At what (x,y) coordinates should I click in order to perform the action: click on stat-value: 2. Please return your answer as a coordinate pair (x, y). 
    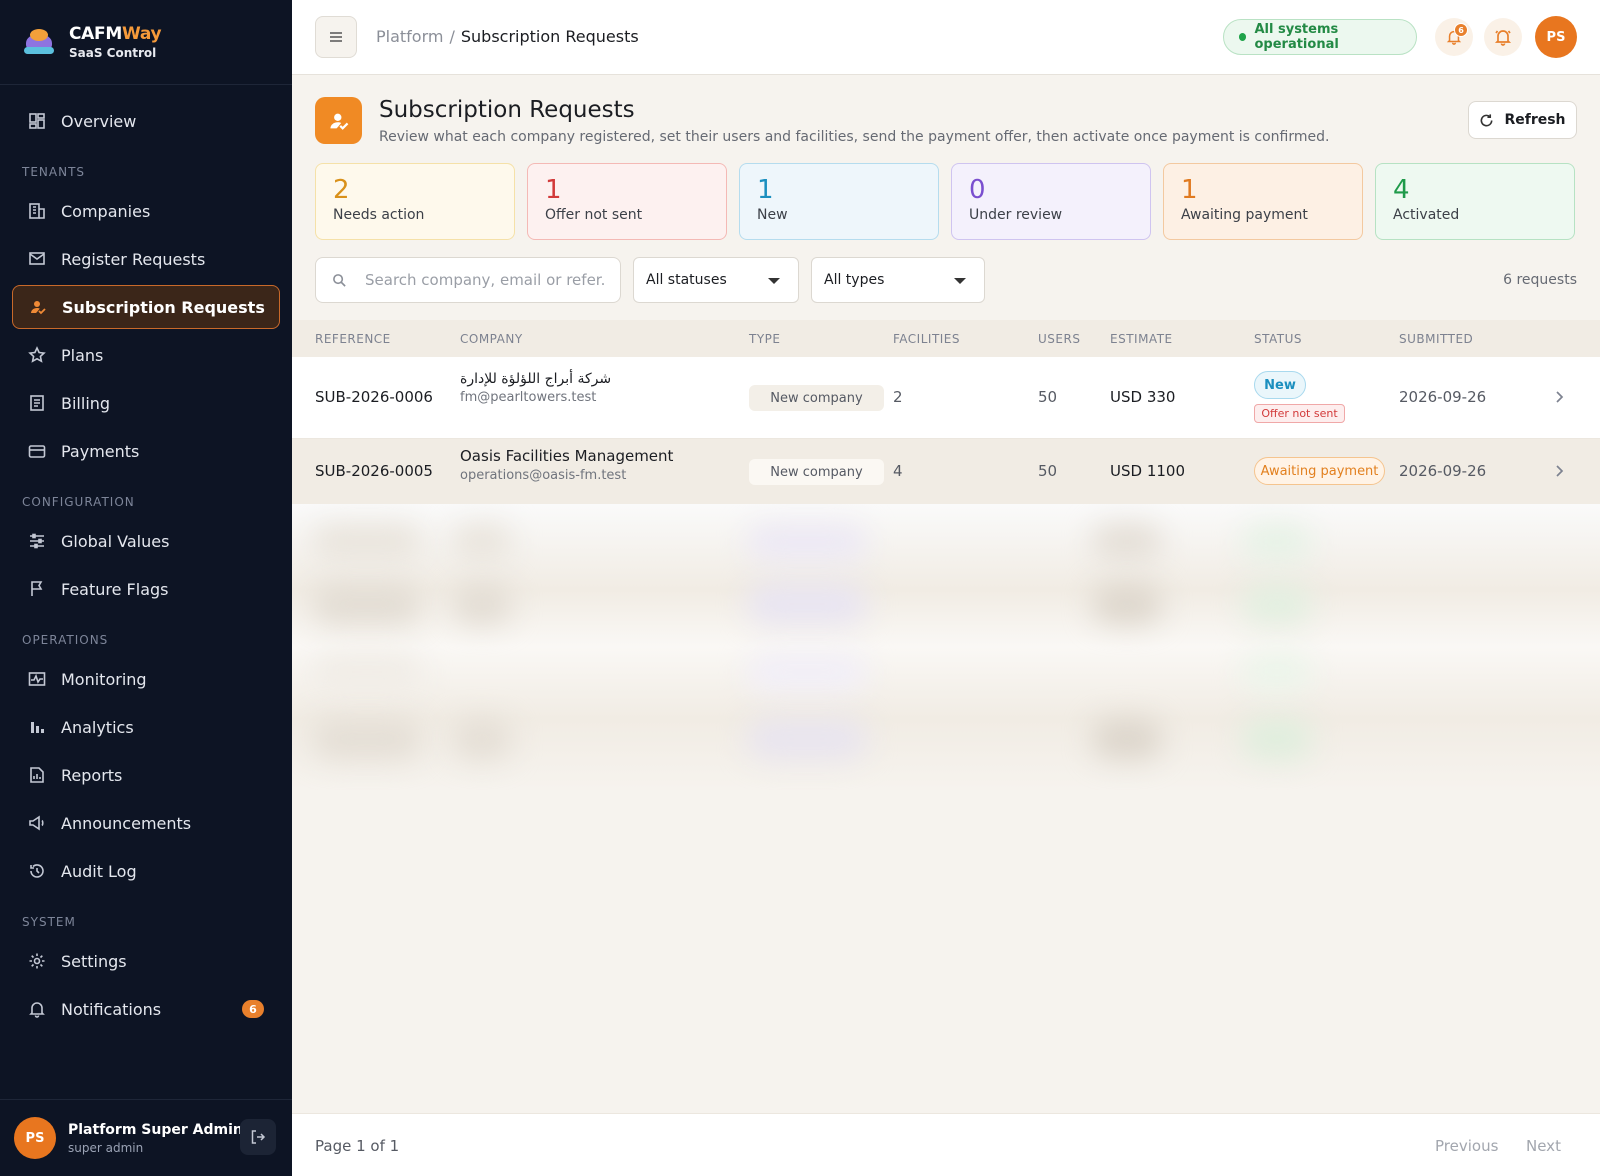
    Looking at the image, I should click on (341, 190).